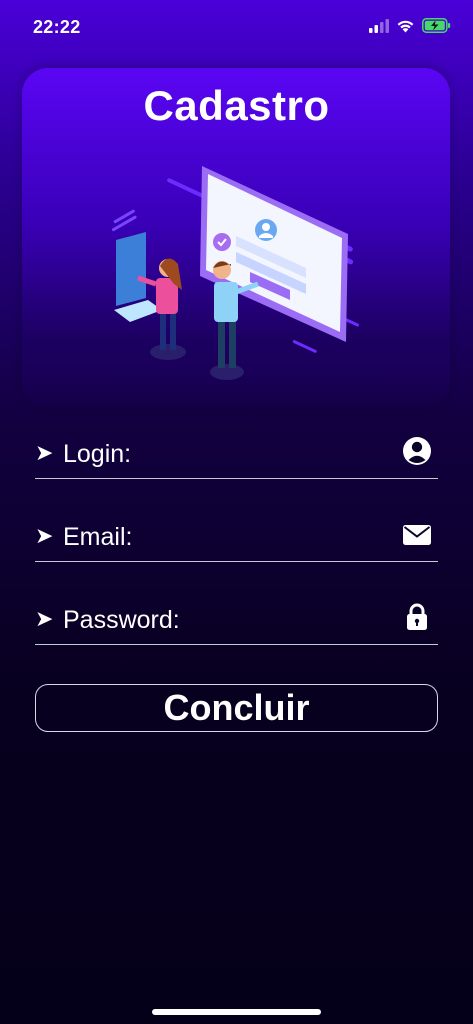 This screenshot has width=473, height=1024. I want to click on login-label: Login:, so click(97, 454).